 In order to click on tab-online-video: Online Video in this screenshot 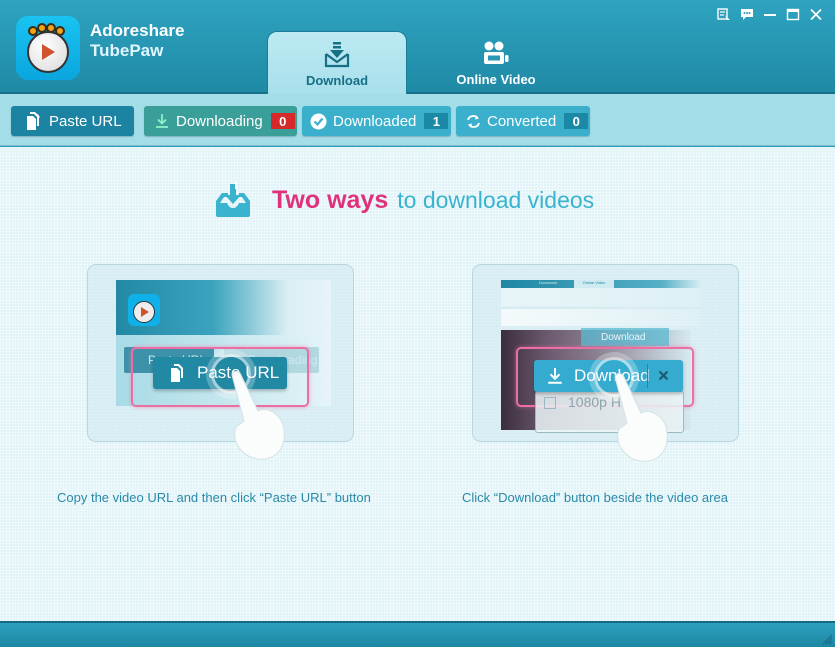, I will do `click(496, 62)`.